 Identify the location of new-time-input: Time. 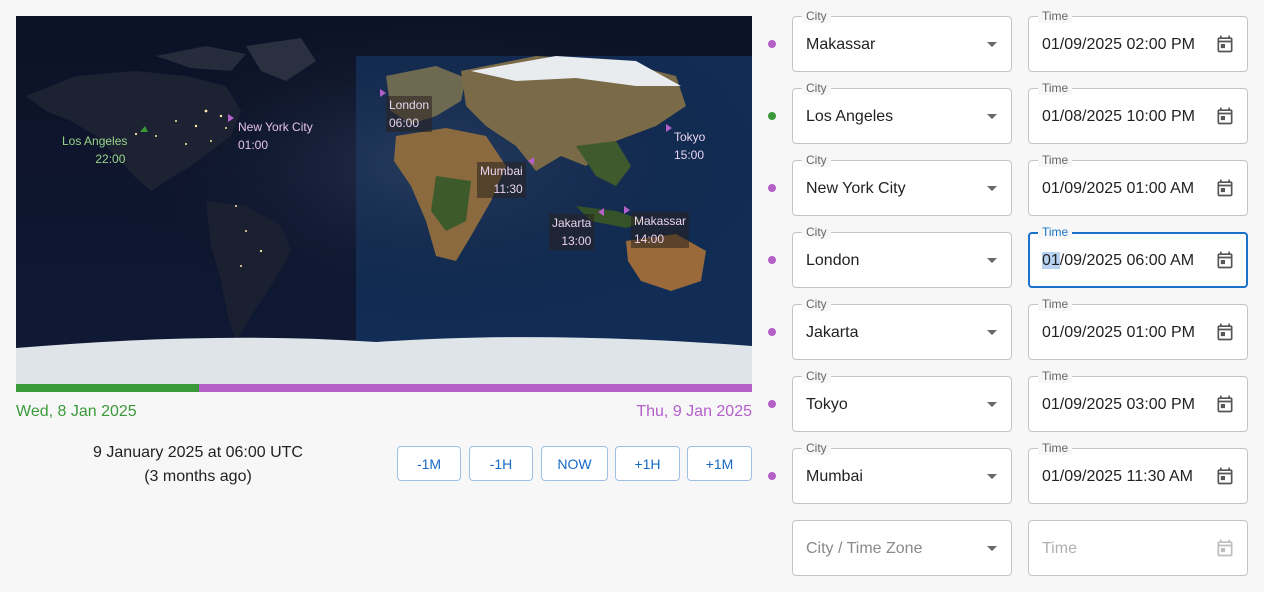
(1138, 548).